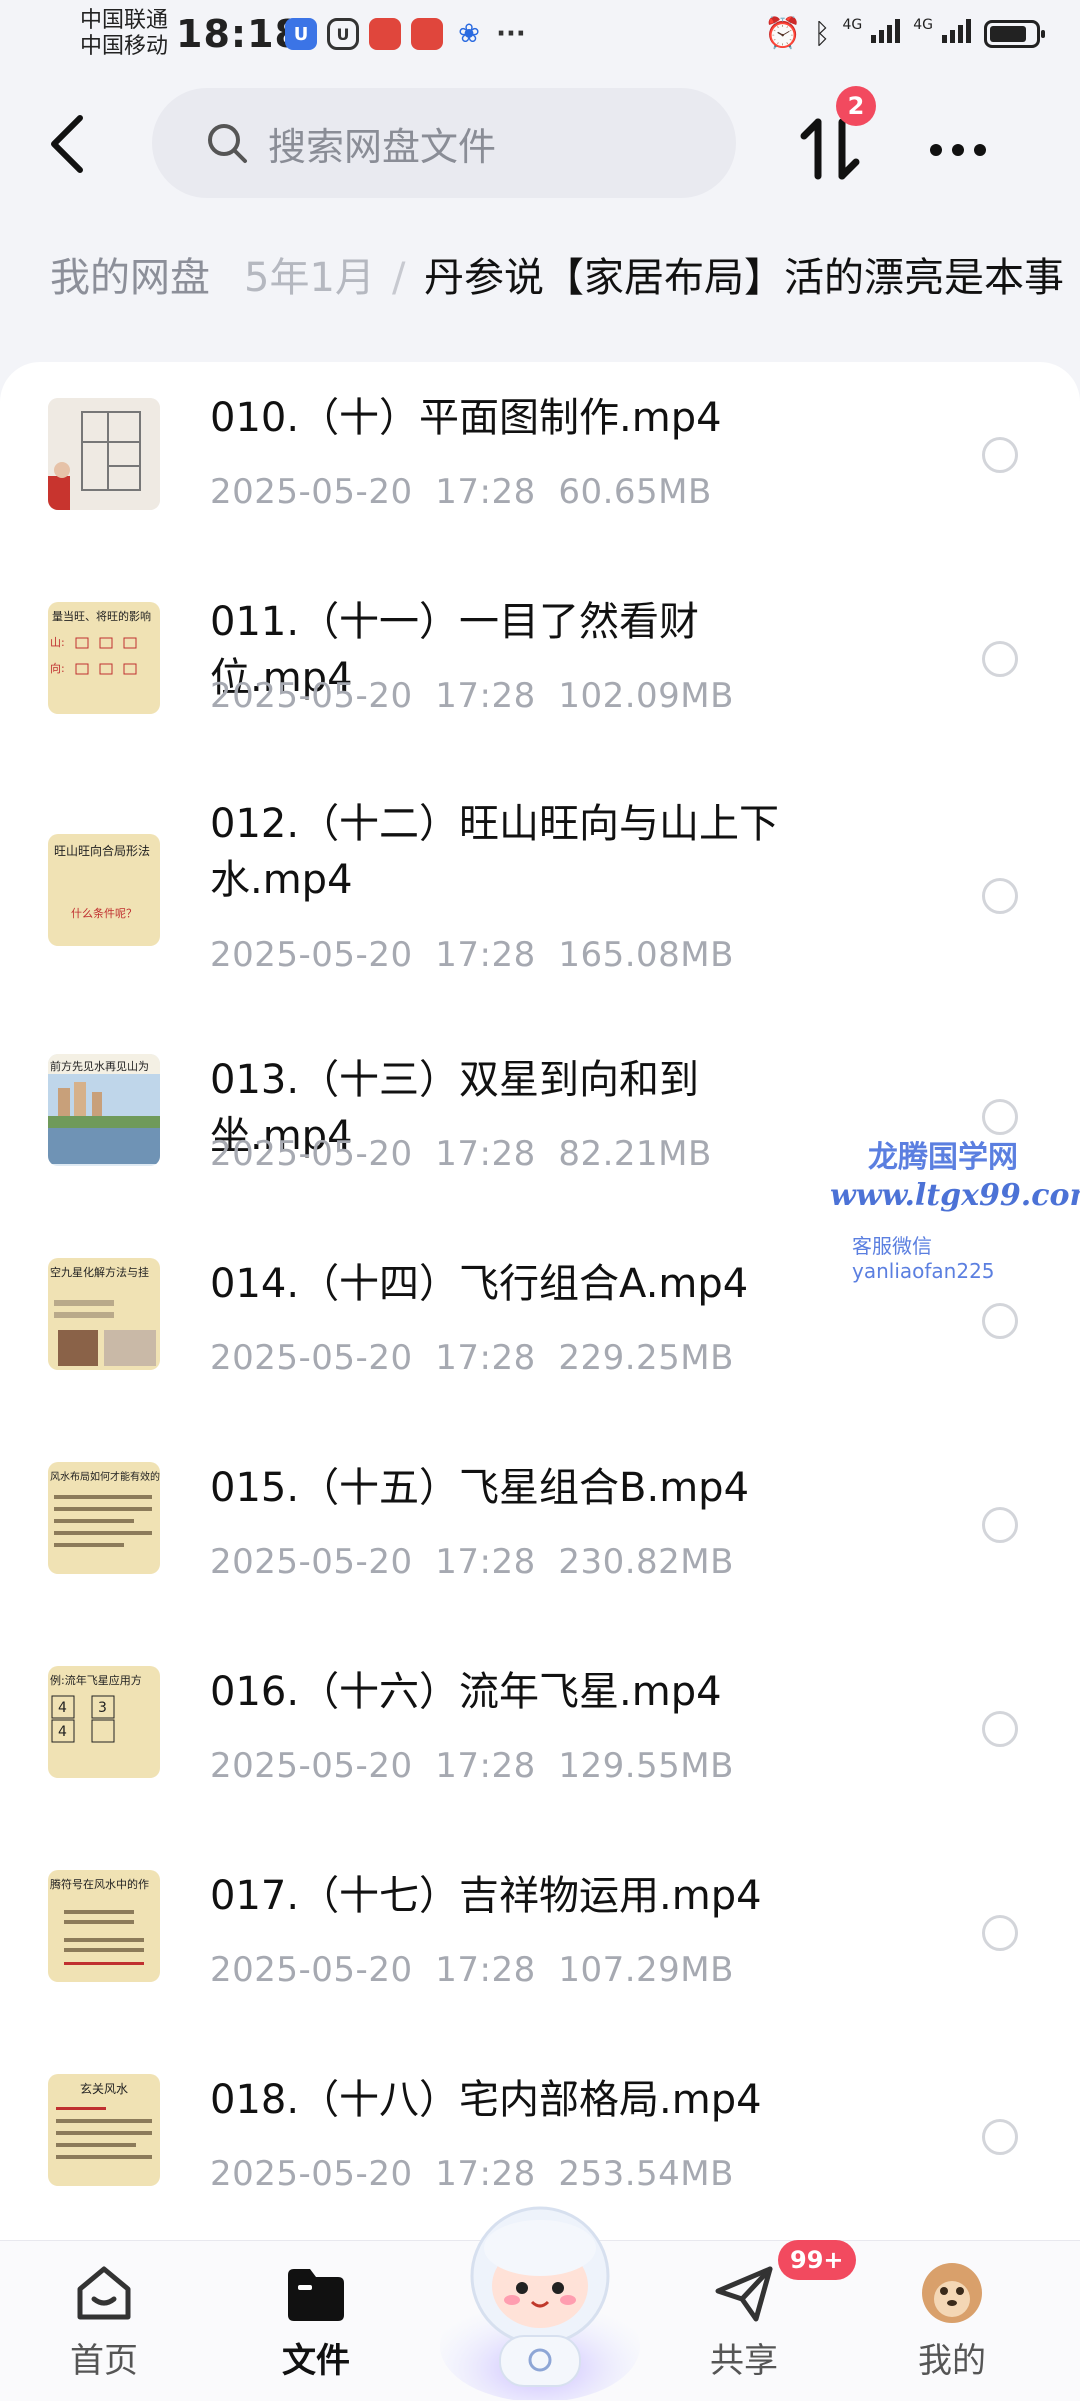 This screenshot has width=1080, height=2401. What do you see at coordinates (540, 36) in the screenshot?
I see `status-bar: 中国联通 中国移动 18:18 U U ❀ ··· ⏰ ᛒ 4G 4G` at bounding box center [540, 36].